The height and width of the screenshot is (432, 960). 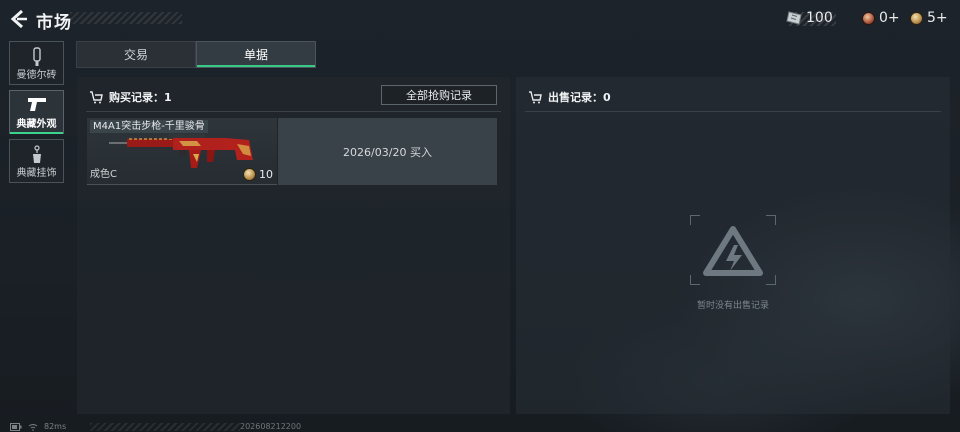 I want to click on charm-icon, so click(x=36, y=154).